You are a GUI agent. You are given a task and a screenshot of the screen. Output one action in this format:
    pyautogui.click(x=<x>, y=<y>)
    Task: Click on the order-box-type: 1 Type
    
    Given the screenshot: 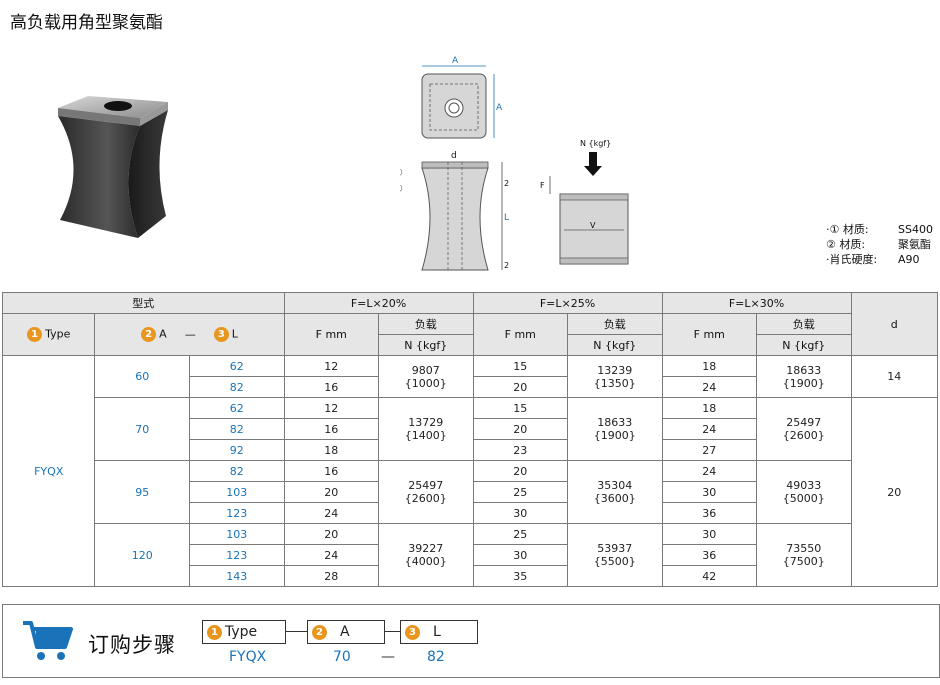 What is the action you would take?
    pyautogui.click(x=244, y=632)
    